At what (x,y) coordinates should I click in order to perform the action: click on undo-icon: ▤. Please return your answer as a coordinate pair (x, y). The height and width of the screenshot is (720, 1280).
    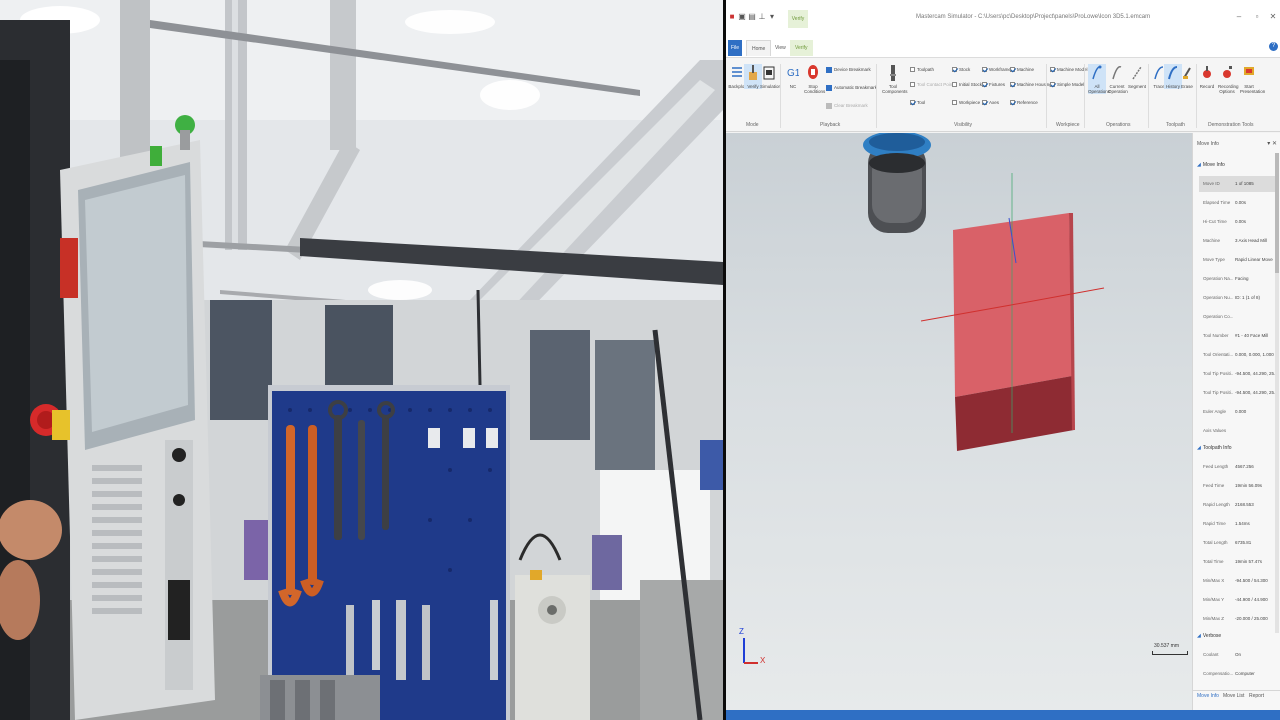
    Looking at the image, I should click on (752, 17).